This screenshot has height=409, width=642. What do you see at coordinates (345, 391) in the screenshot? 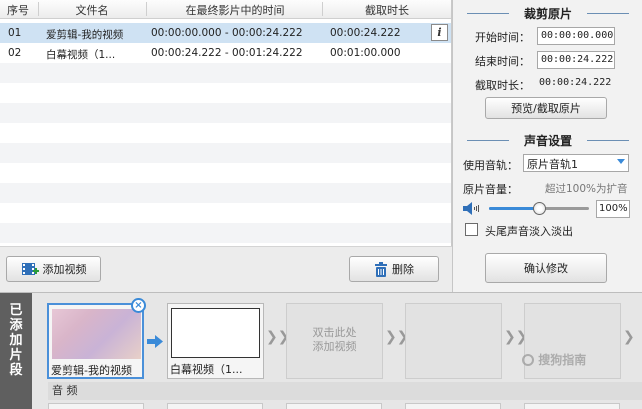
I see `audio-track-label: 音 频` at bounding box center [345, 391].